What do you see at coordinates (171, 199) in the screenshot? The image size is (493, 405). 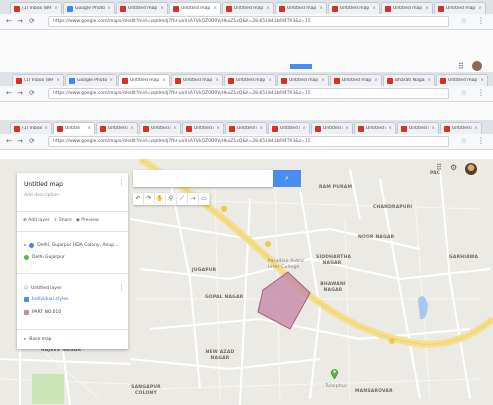 I see `marker-icon: ⚲` at bounding box center [171, 199].